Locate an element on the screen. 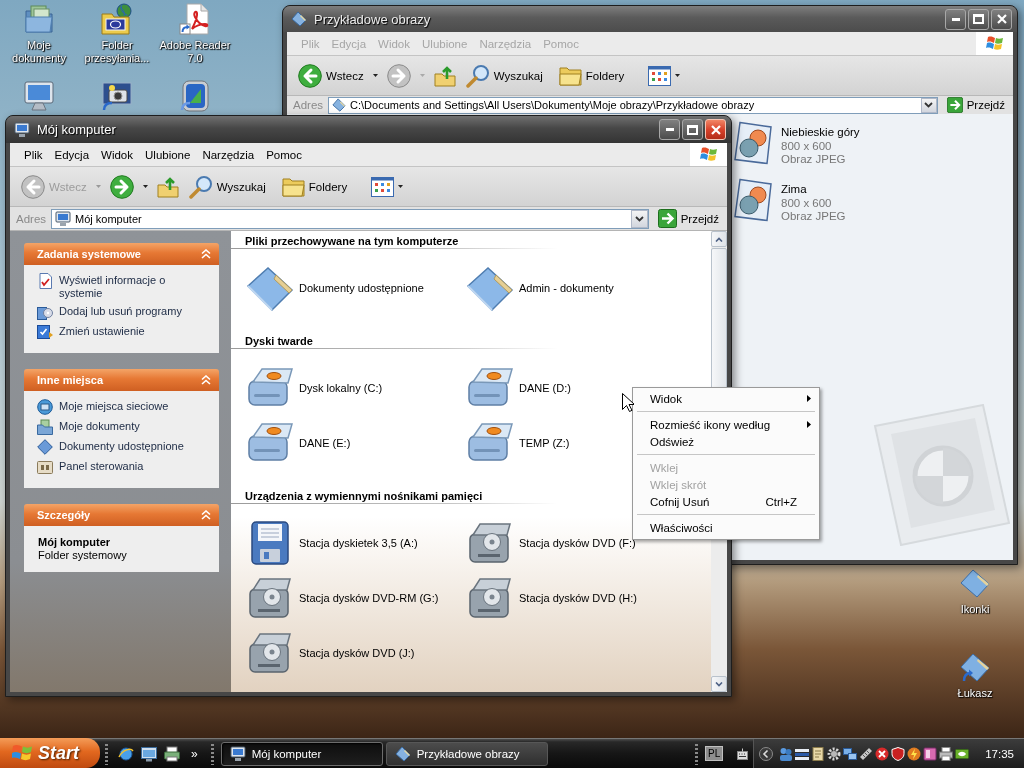 The image size is (1024, 768). card-icon is located at coordinates (930, 753).